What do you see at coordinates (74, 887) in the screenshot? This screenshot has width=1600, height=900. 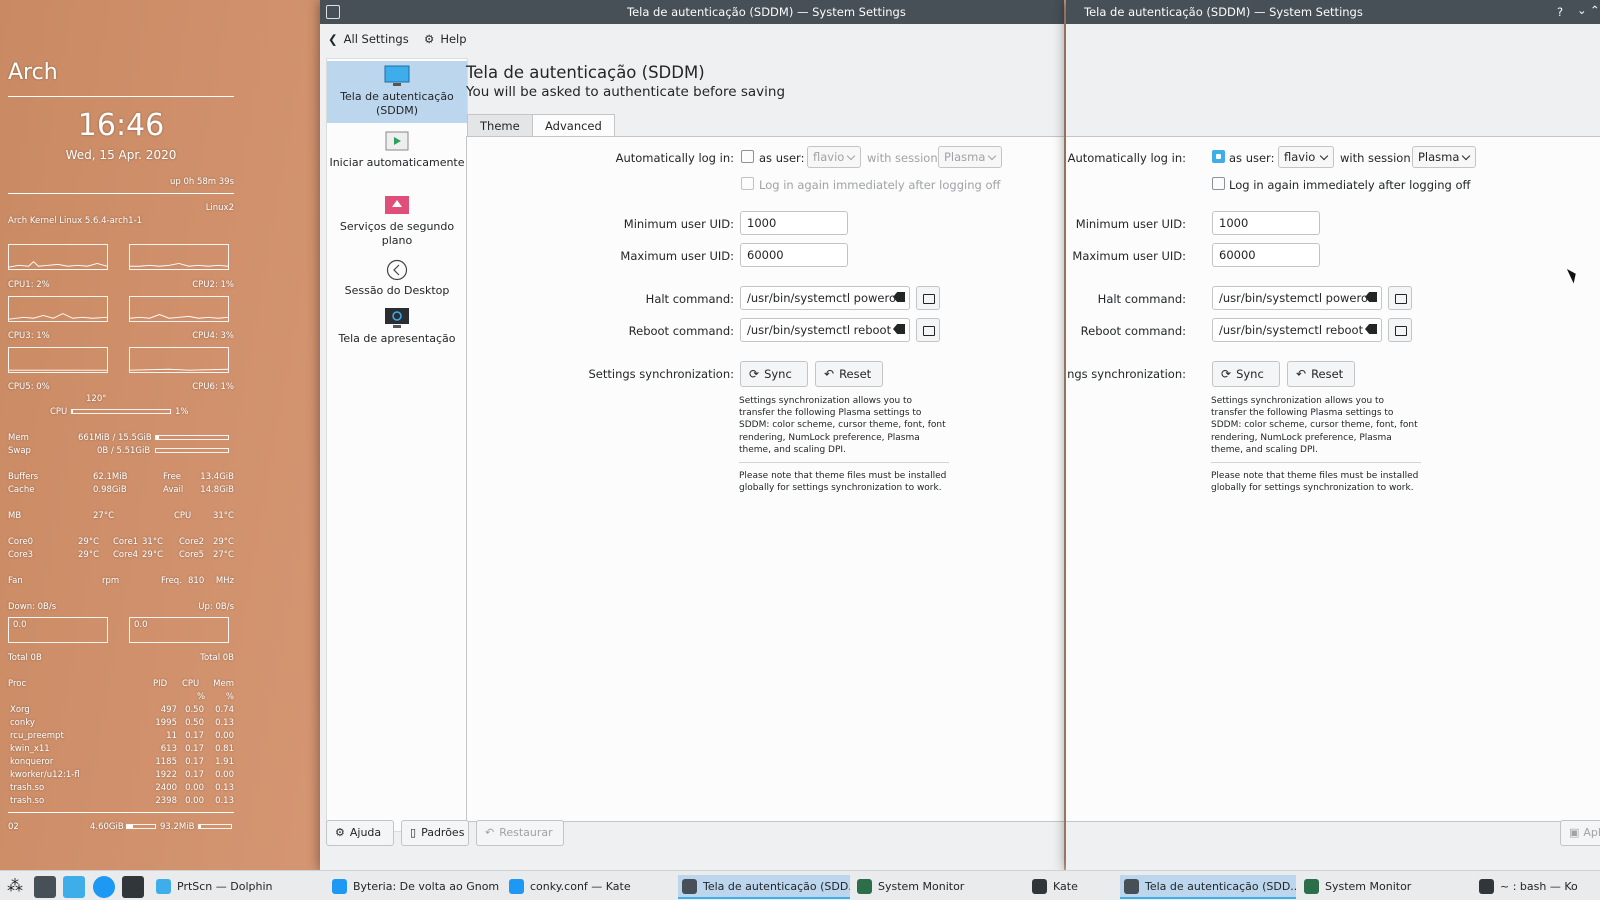 I see `file-manager-launcher-icon` at bounding box center [74, 887].